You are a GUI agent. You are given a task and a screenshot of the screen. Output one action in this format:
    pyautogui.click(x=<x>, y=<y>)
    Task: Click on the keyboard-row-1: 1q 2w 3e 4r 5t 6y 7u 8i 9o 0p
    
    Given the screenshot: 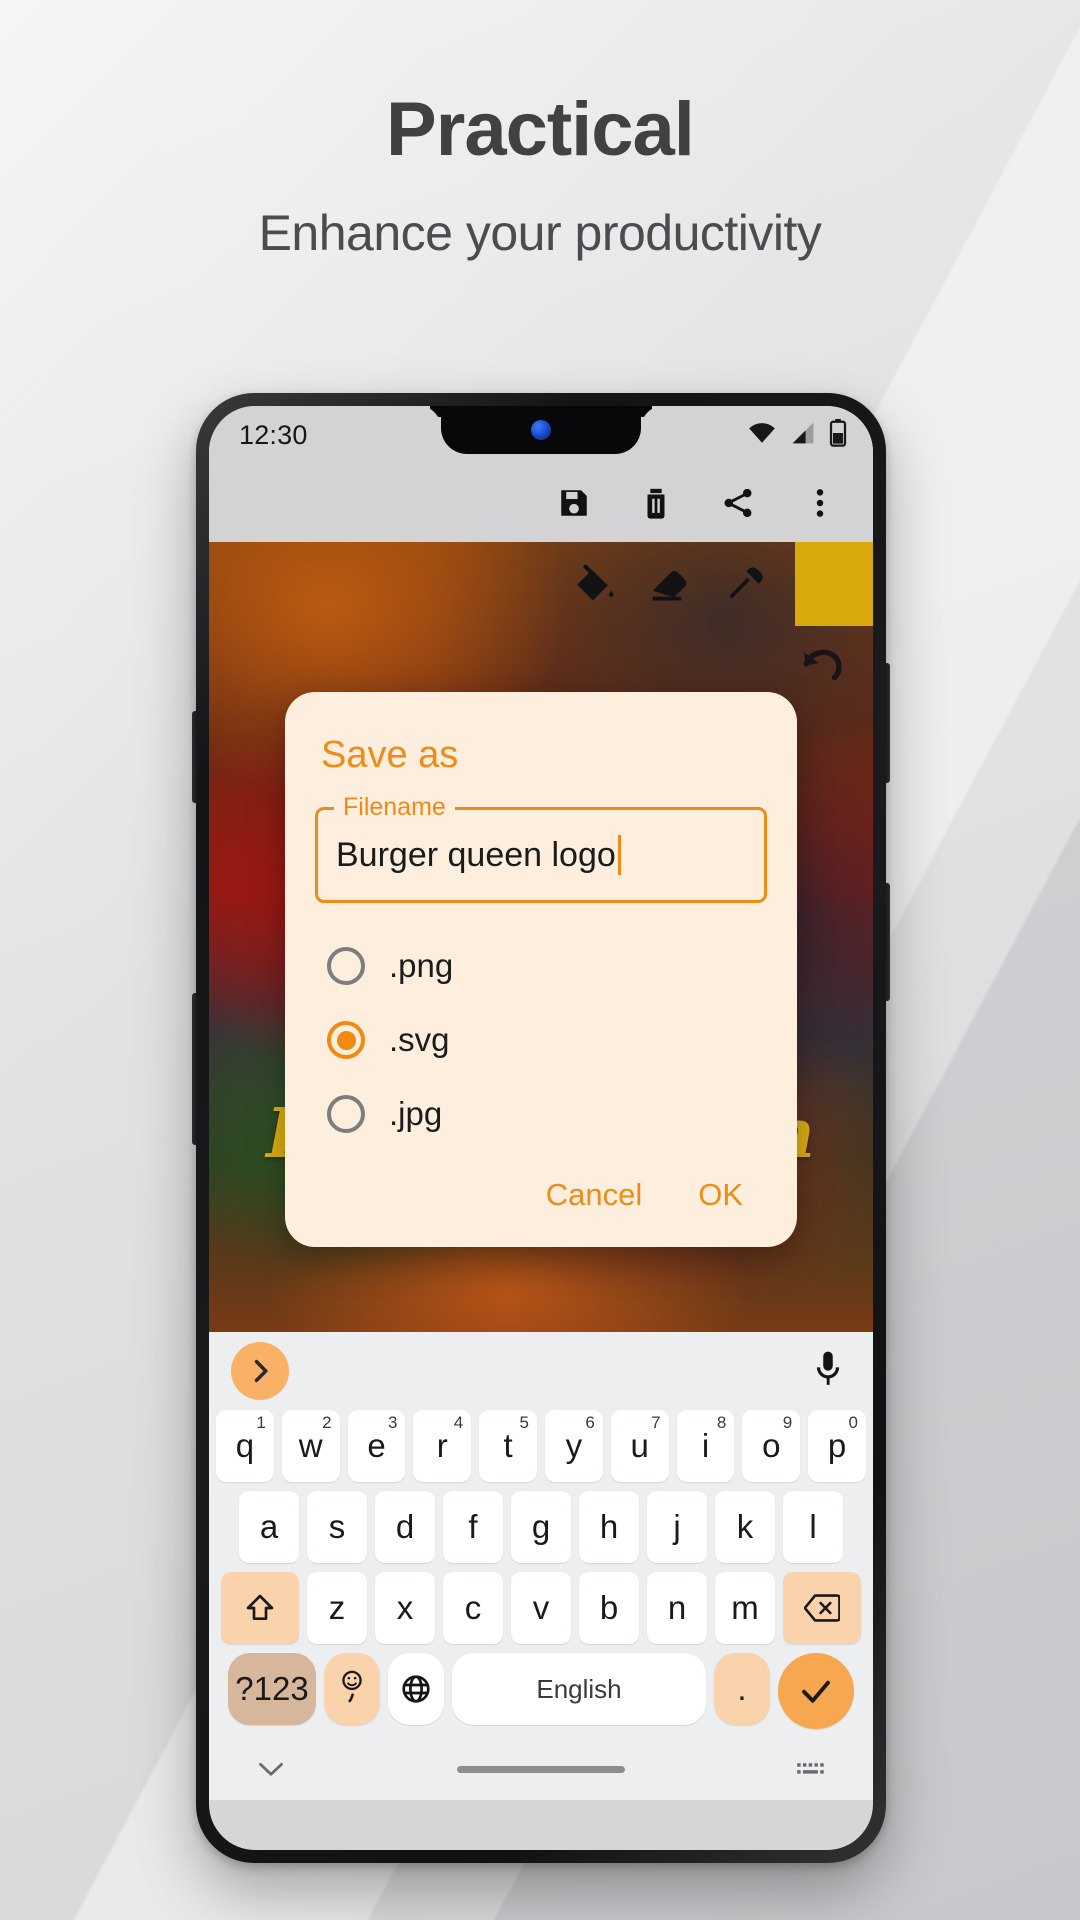 What is the action you would take?
    pyautogui.click(x=541, y=1446)
    